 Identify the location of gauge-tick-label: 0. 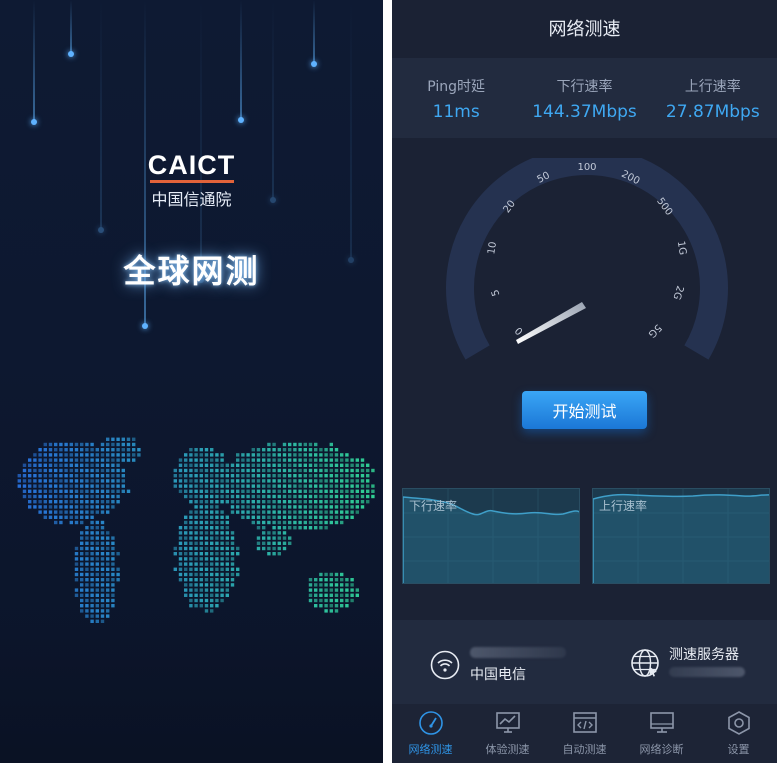
(519, 330).